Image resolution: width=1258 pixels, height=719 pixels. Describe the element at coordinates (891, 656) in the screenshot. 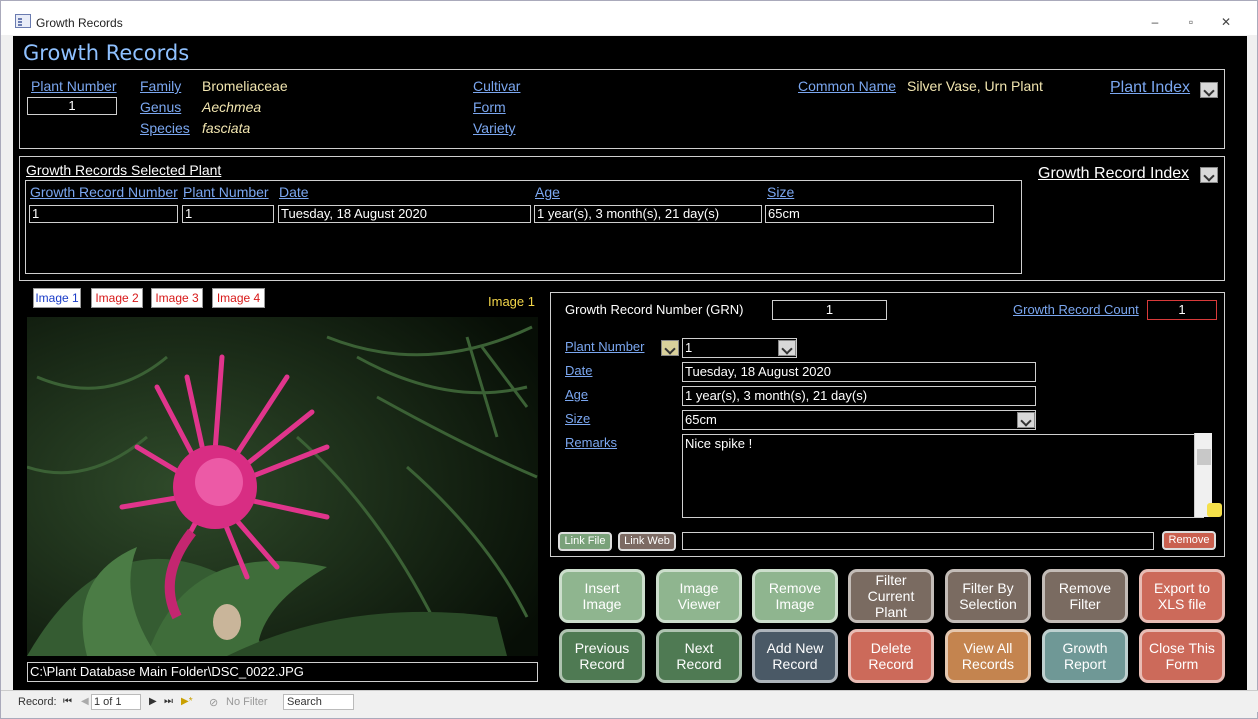

I see `delete-record-button: Delete Record` at that location.